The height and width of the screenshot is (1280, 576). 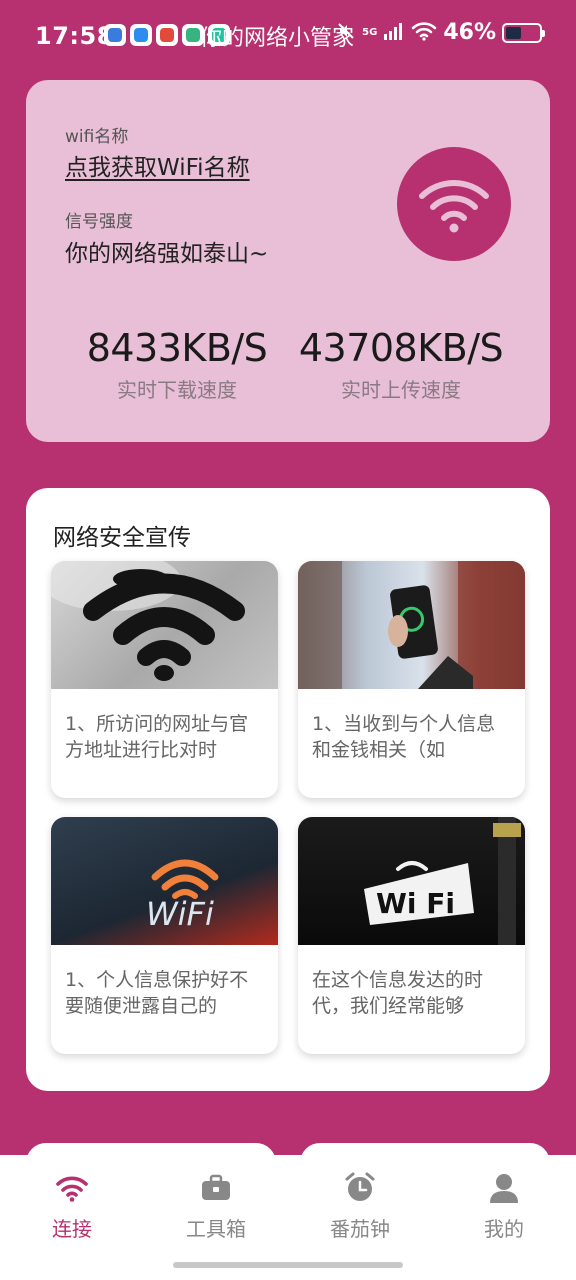 What do you see at coordinates (415, 903) in the screenshot?
I see `svg-text: Wi Fi` at bounding box center [415, 903].